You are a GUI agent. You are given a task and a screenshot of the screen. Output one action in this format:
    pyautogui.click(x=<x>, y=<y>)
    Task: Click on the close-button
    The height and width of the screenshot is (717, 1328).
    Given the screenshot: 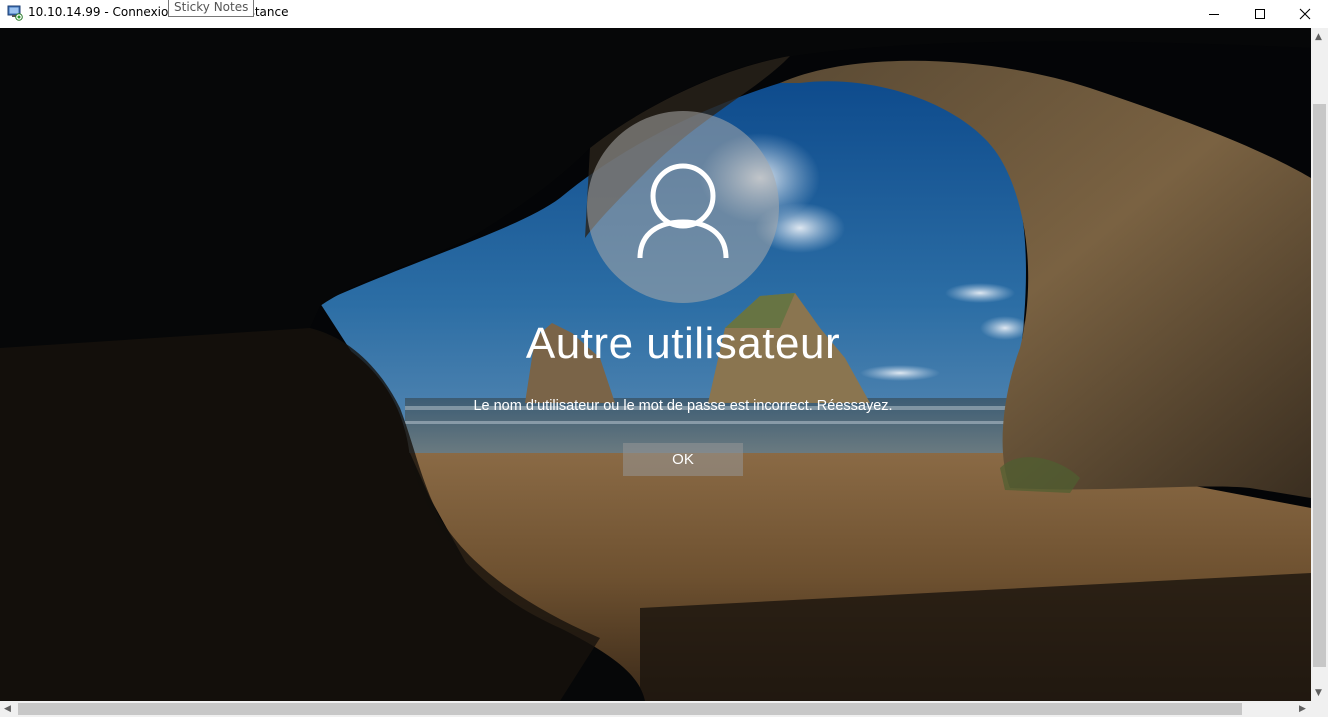 What is the action you would take?
    pyautogui.click(x=1305, y=14)
    